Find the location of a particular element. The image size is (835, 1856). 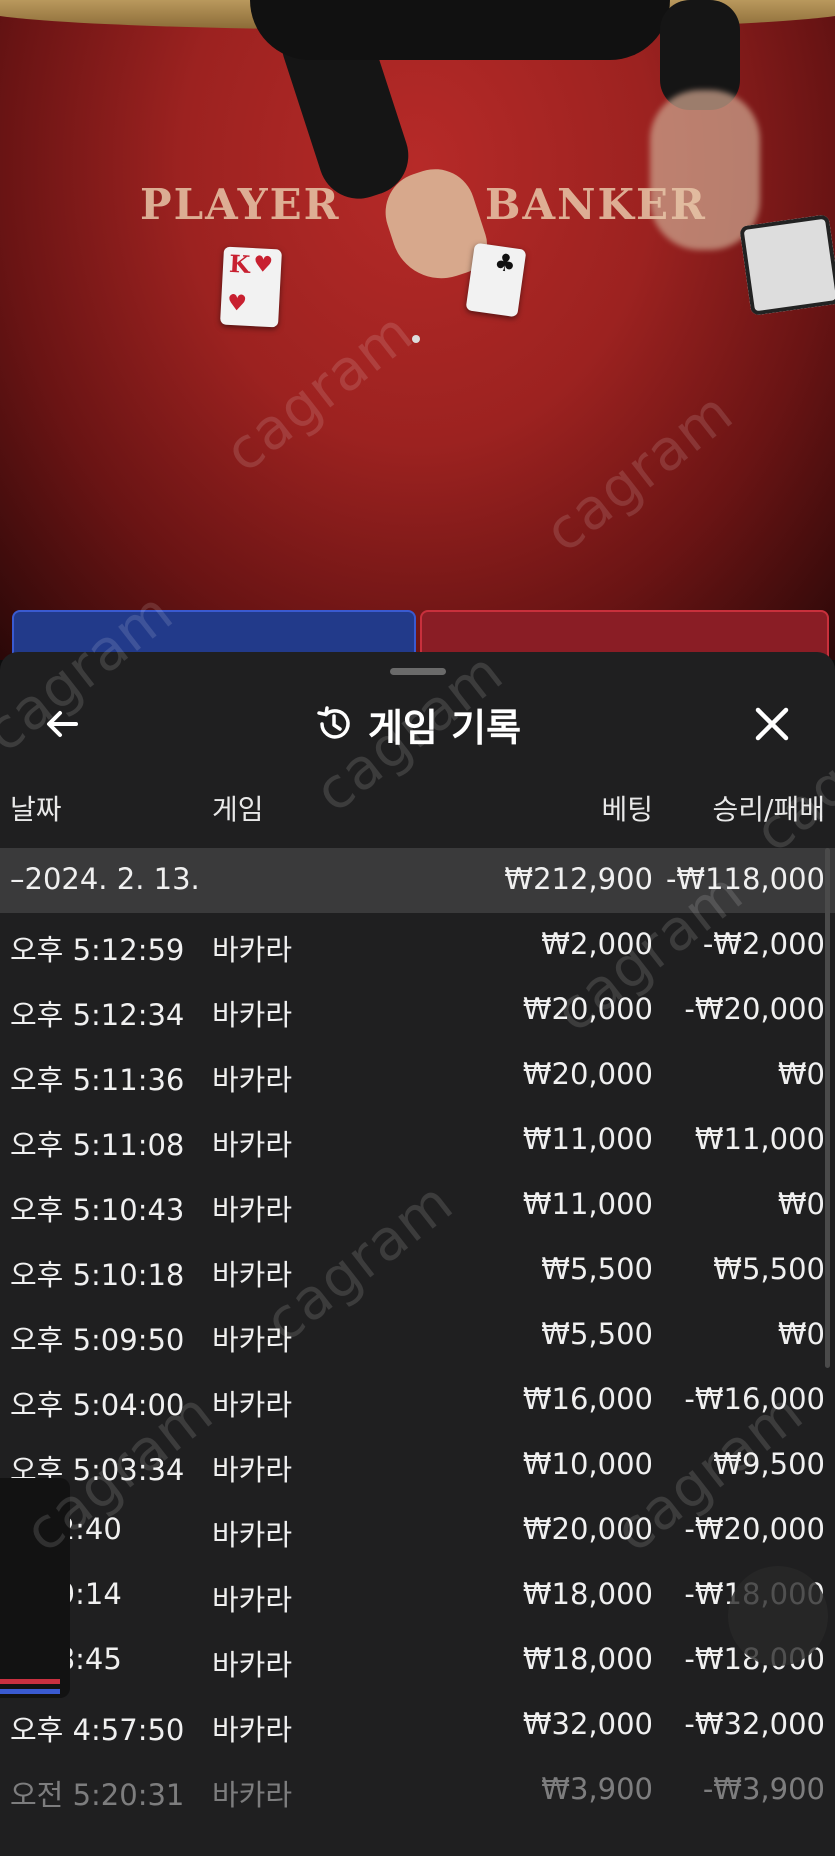

history-row: 오후 5:03:34 바카라 ₩10,000 ₩9,500 is located at coordinates (417, 1465).